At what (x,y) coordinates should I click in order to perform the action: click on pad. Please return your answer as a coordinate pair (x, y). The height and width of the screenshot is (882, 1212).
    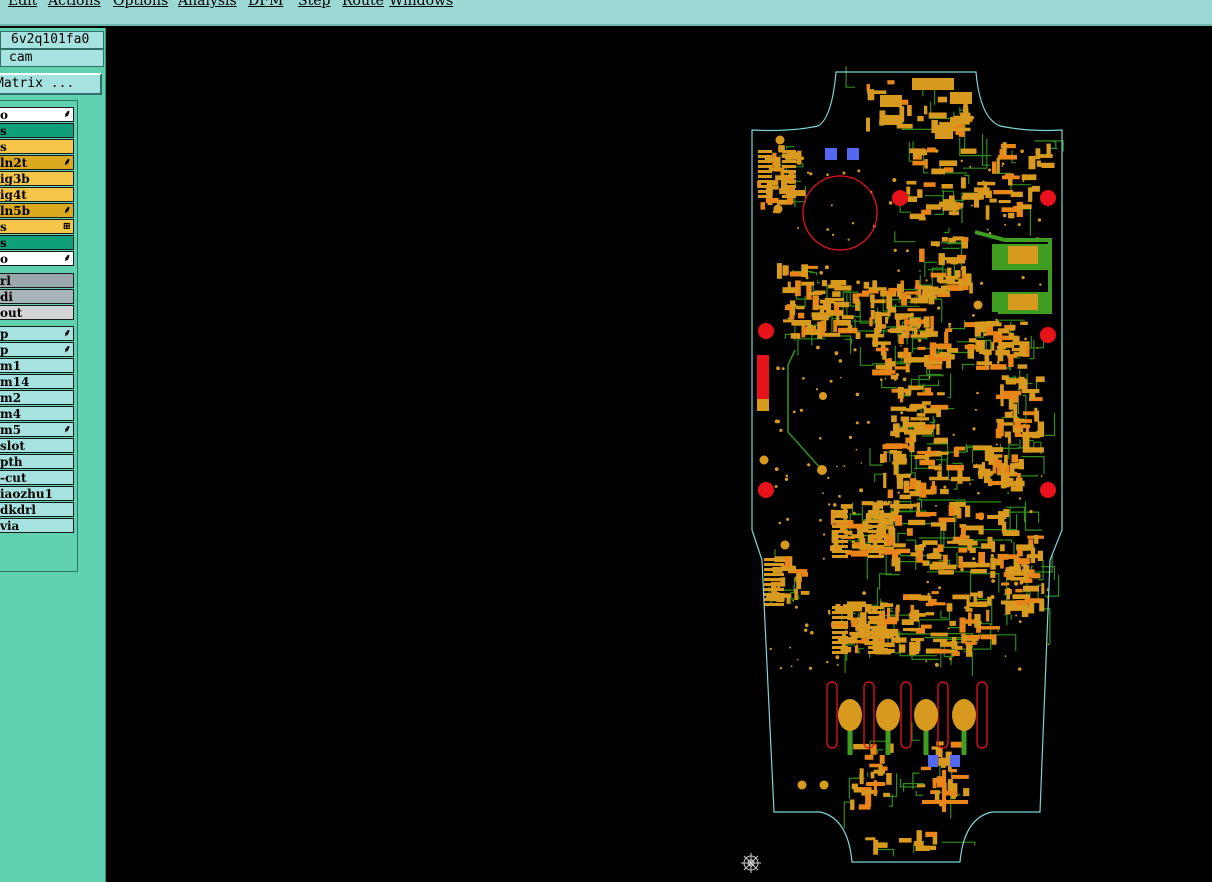
    Looking at the image, I should click on (824, 785).